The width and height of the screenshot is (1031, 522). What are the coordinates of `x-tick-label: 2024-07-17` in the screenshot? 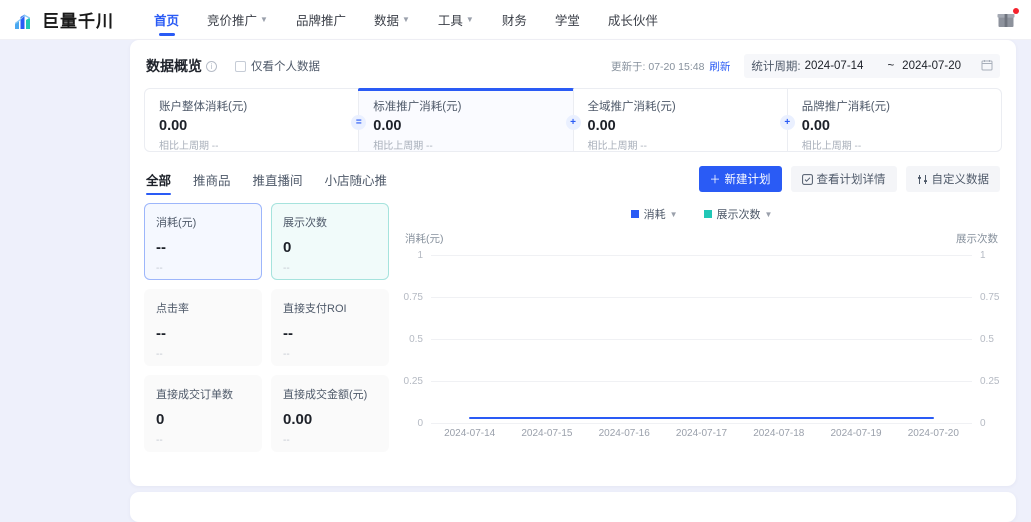 It's located at (701, 433).